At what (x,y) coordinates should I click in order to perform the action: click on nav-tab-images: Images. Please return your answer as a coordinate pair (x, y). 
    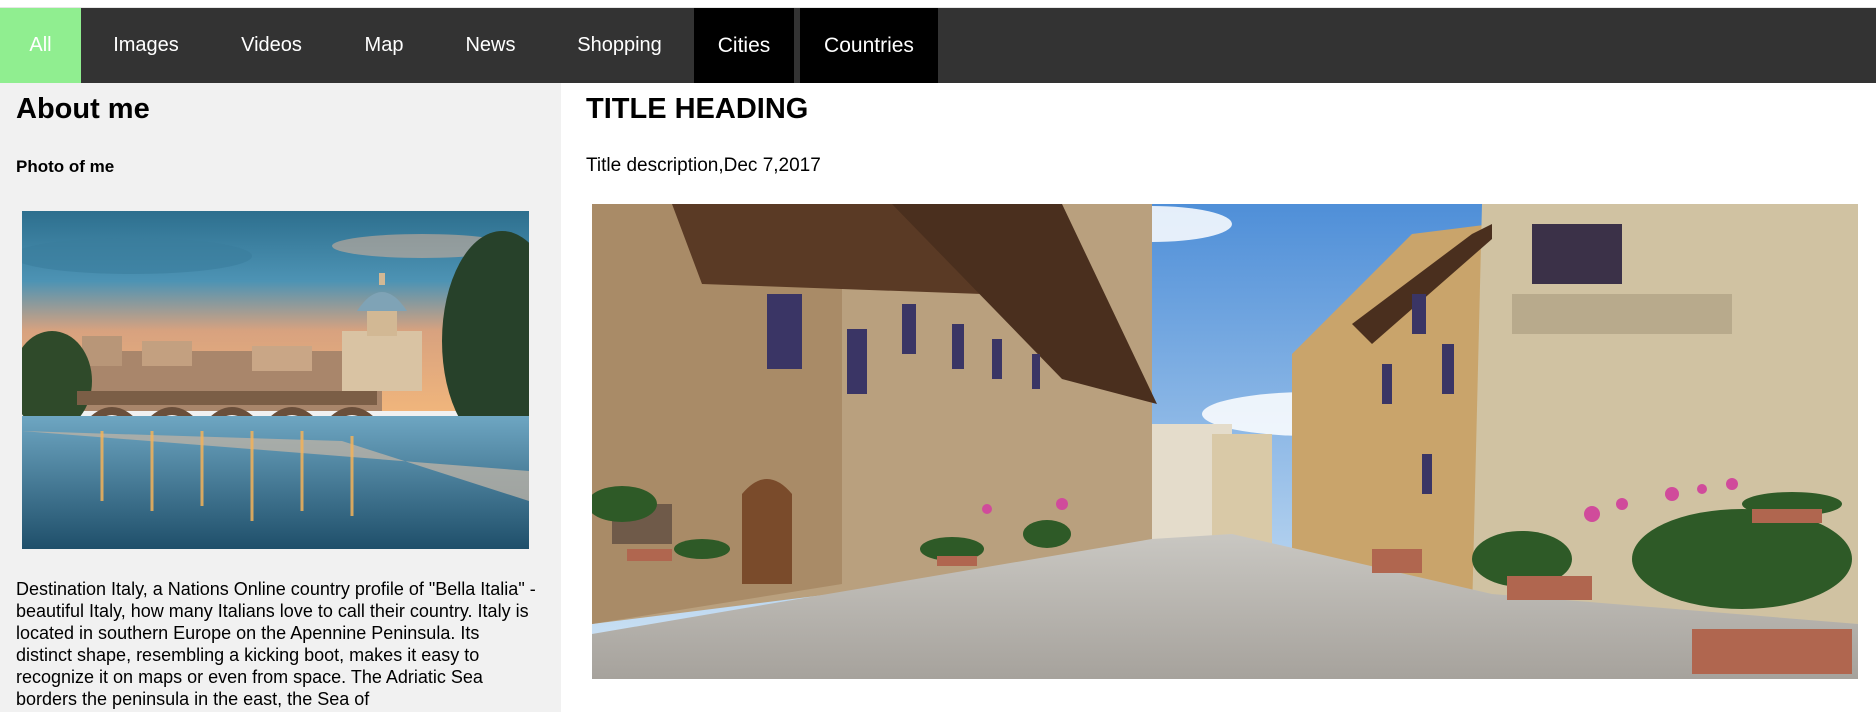
    Looking at the image, I should click on (146, 45).